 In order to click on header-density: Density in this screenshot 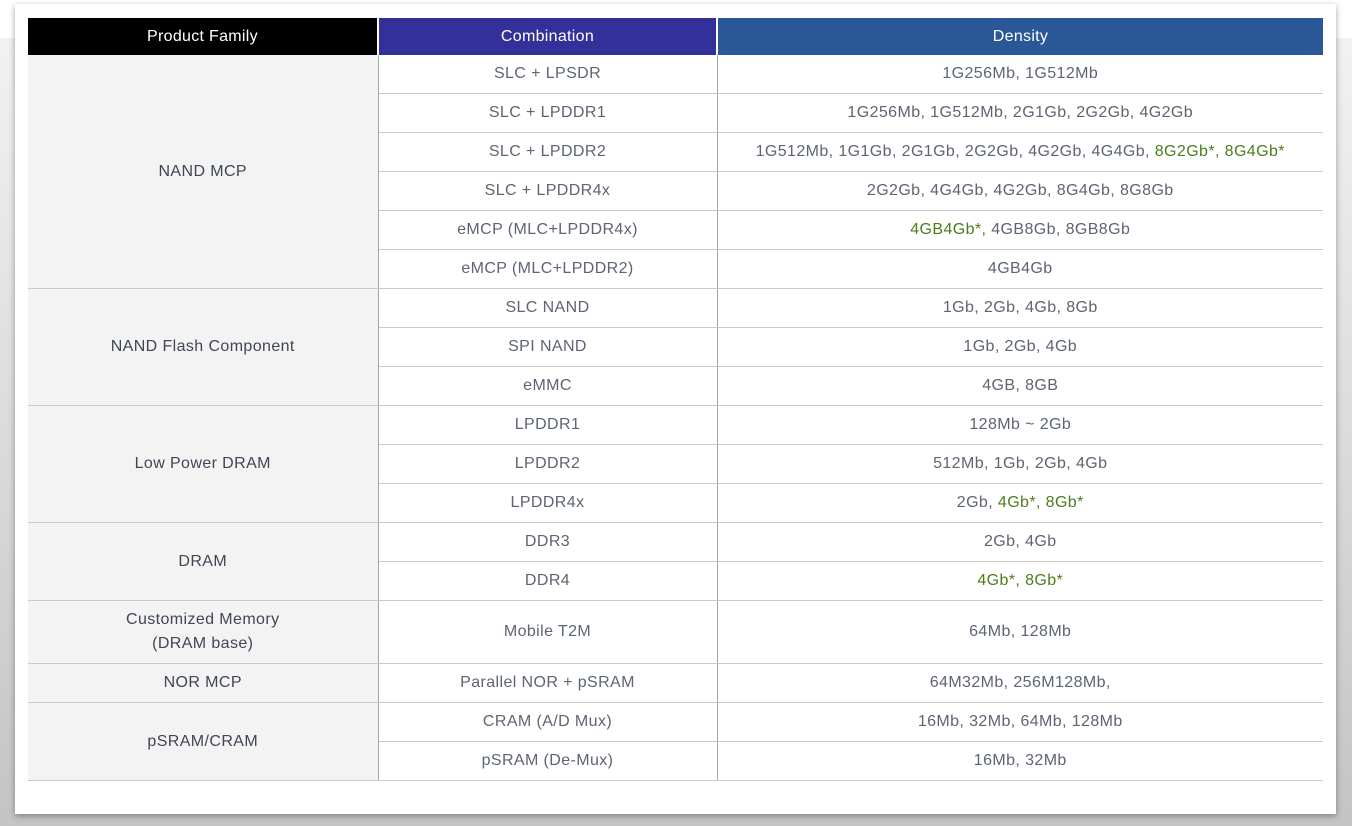, I will do `click(1019, 36)`.